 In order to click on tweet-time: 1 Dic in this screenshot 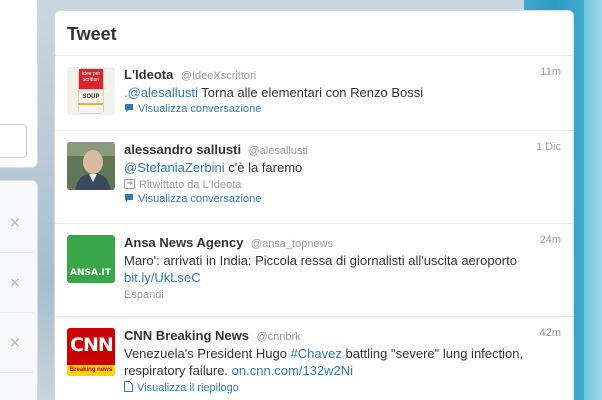, I will do `click(548, 147)`.